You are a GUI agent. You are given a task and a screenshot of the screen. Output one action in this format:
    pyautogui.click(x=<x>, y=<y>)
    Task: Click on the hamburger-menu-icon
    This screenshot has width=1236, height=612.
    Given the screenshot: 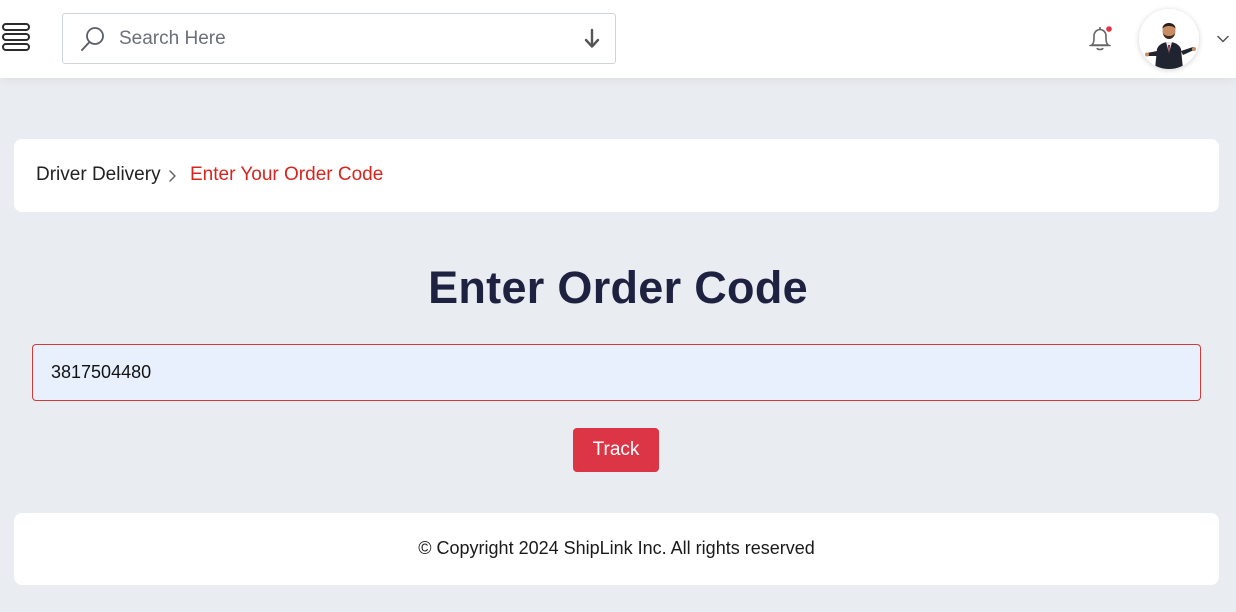 What is the action you would take?
    pyautogui.click(x=16, y=37)
    